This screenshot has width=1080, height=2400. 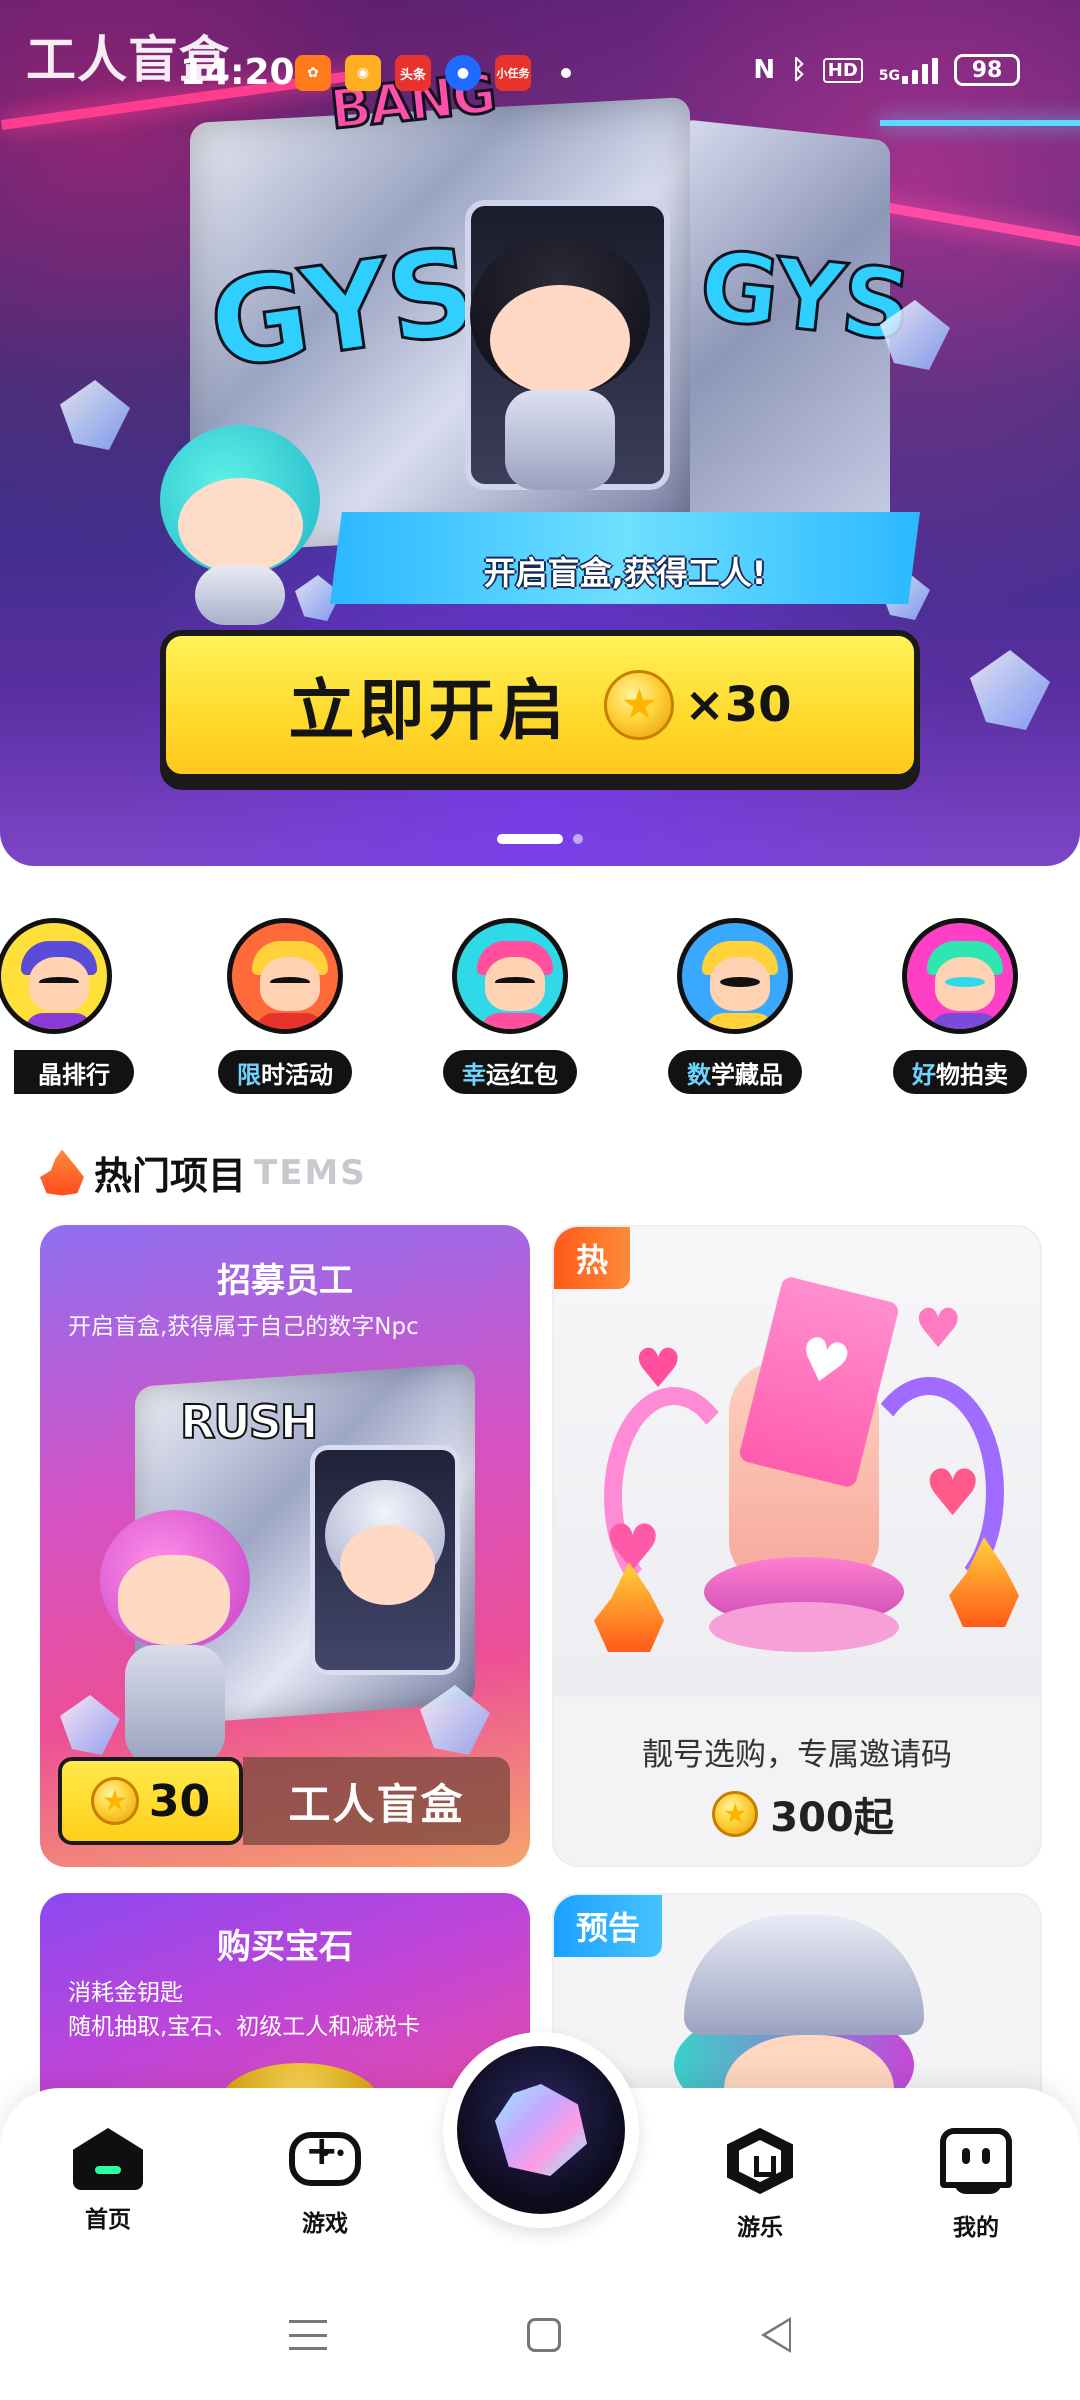 What do you see at coordinates (433, 73) in the screenshot?
I see `notification-icons: ✿ ◉ 头条 ● 小任务` at bounding box center [433, 73].